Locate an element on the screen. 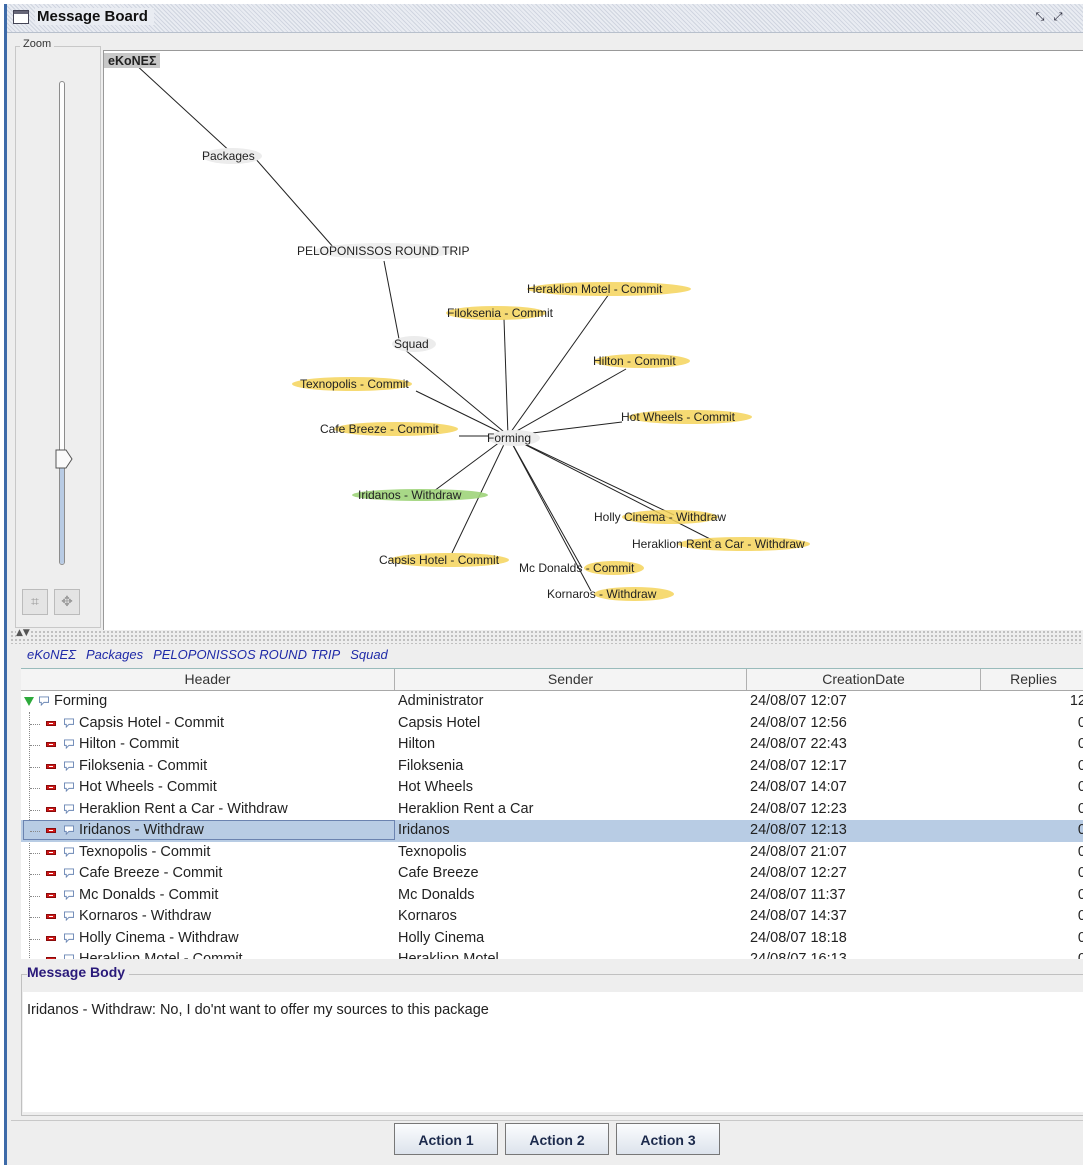 The image size is (1083, 1170). row-header: Cafe Breeze - Commit is located at coordinates (151, 873).